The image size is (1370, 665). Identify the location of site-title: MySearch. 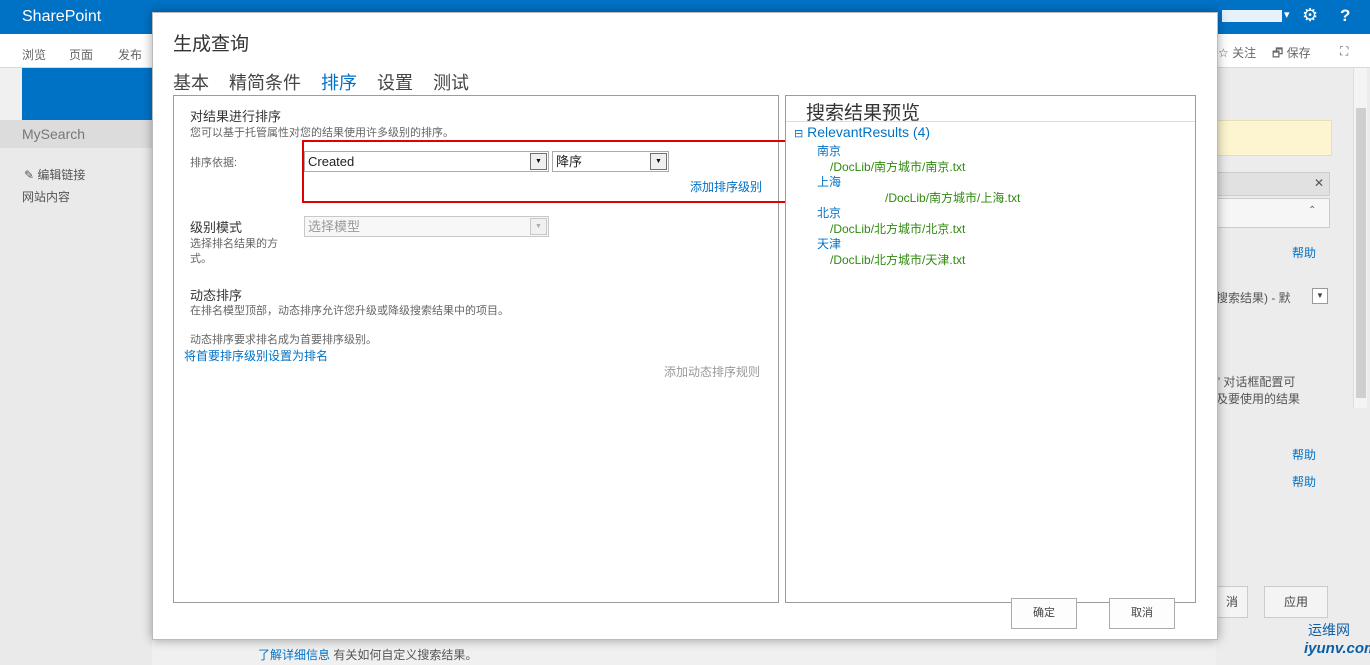
(53, 134).